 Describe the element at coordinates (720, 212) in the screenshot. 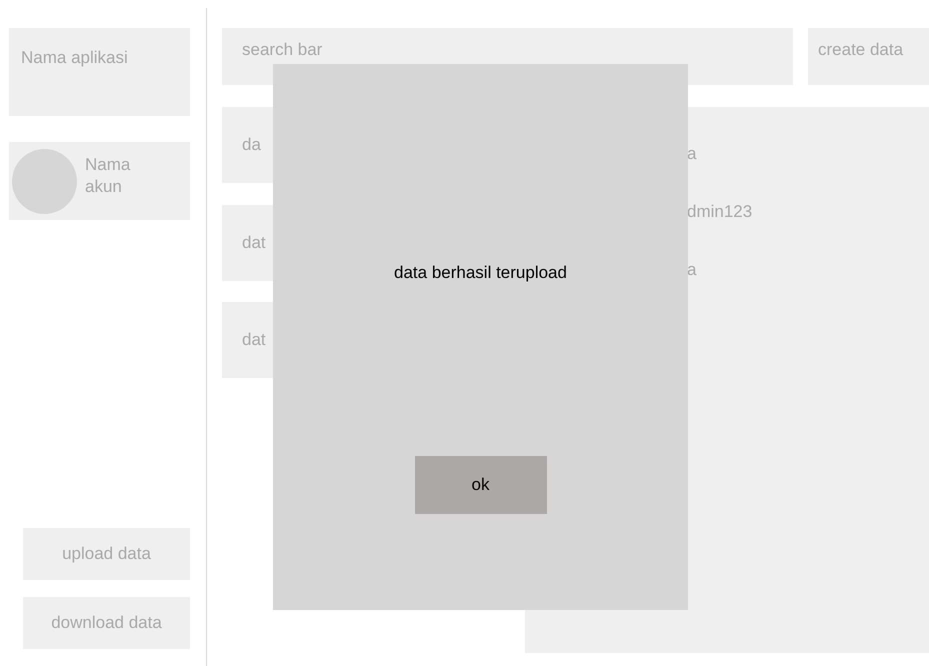

I see `detail-text: dmin123` at that location.